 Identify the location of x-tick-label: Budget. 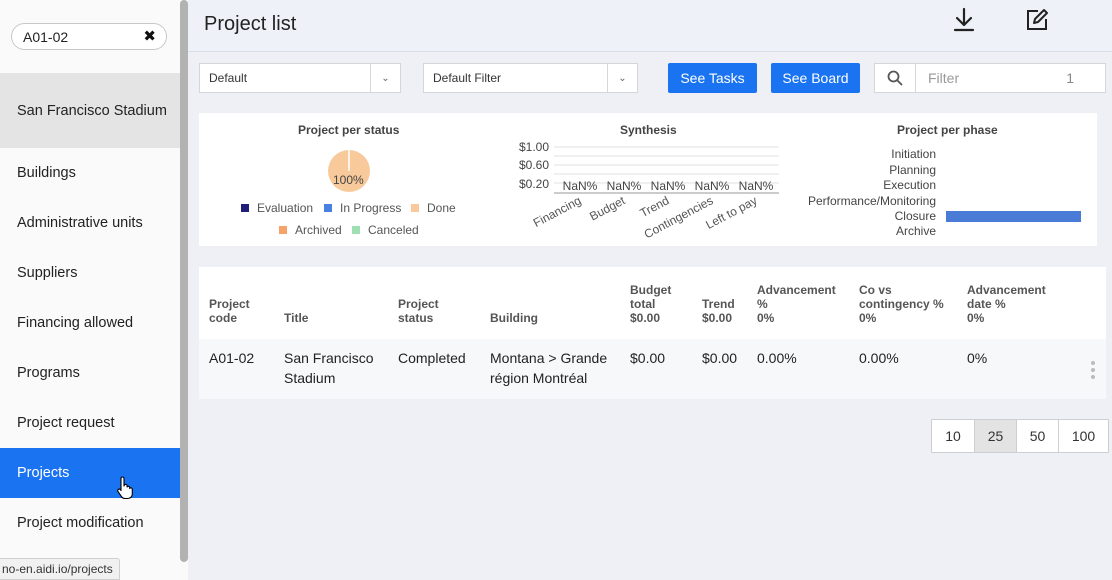
(607, 208).